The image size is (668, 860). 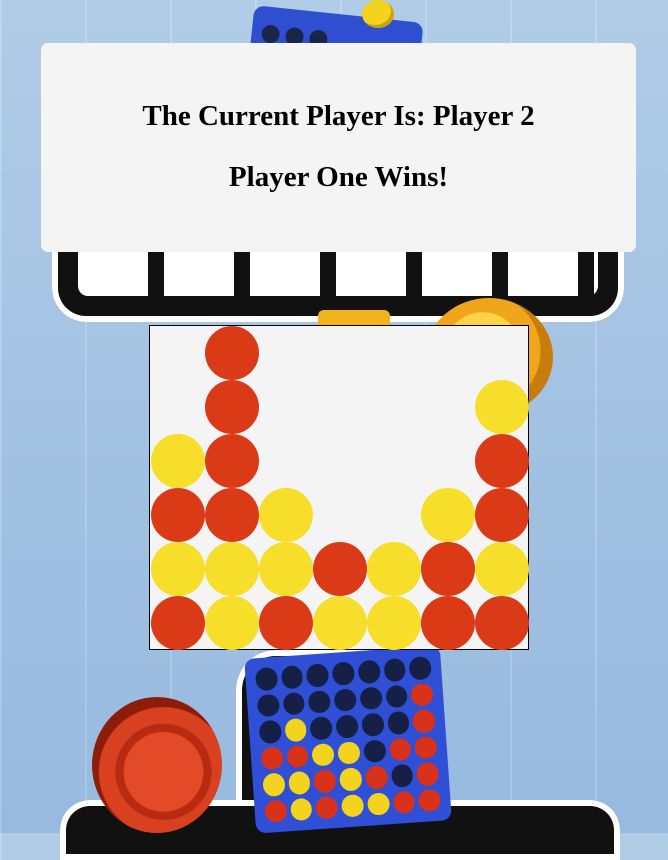 I want to click on winner-message: Player One Wins!, so click(x=338, y=177).